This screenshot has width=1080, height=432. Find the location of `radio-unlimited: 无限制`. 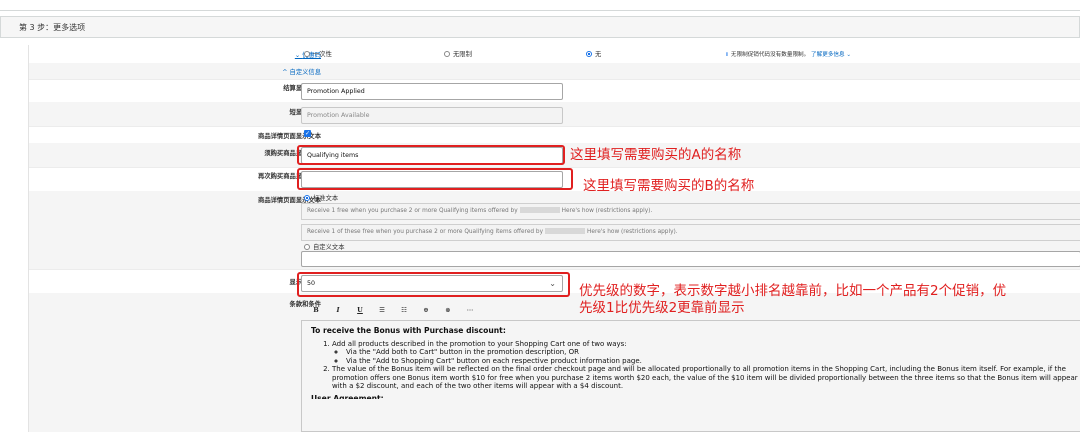

radio-unlimited: 无限制 is located at coordinates (458, 53).